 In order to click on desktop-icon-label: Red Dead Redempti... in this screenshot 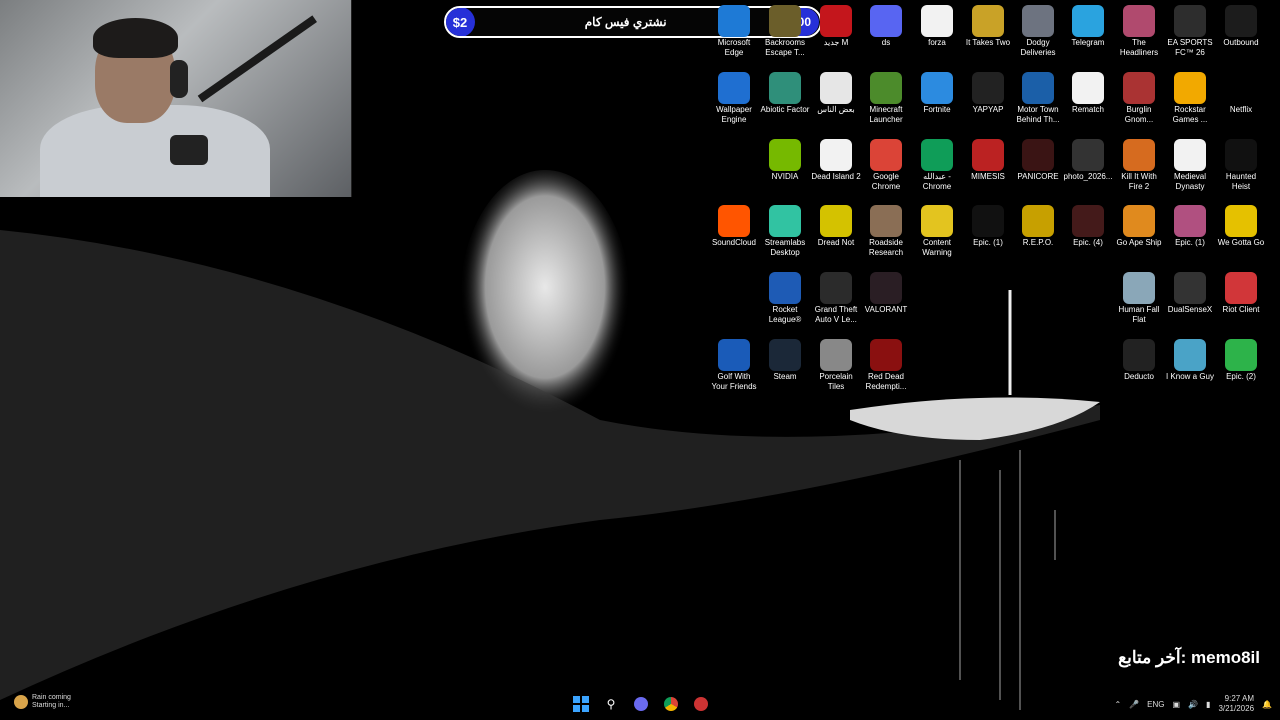, I will do `click(886, 381)`.